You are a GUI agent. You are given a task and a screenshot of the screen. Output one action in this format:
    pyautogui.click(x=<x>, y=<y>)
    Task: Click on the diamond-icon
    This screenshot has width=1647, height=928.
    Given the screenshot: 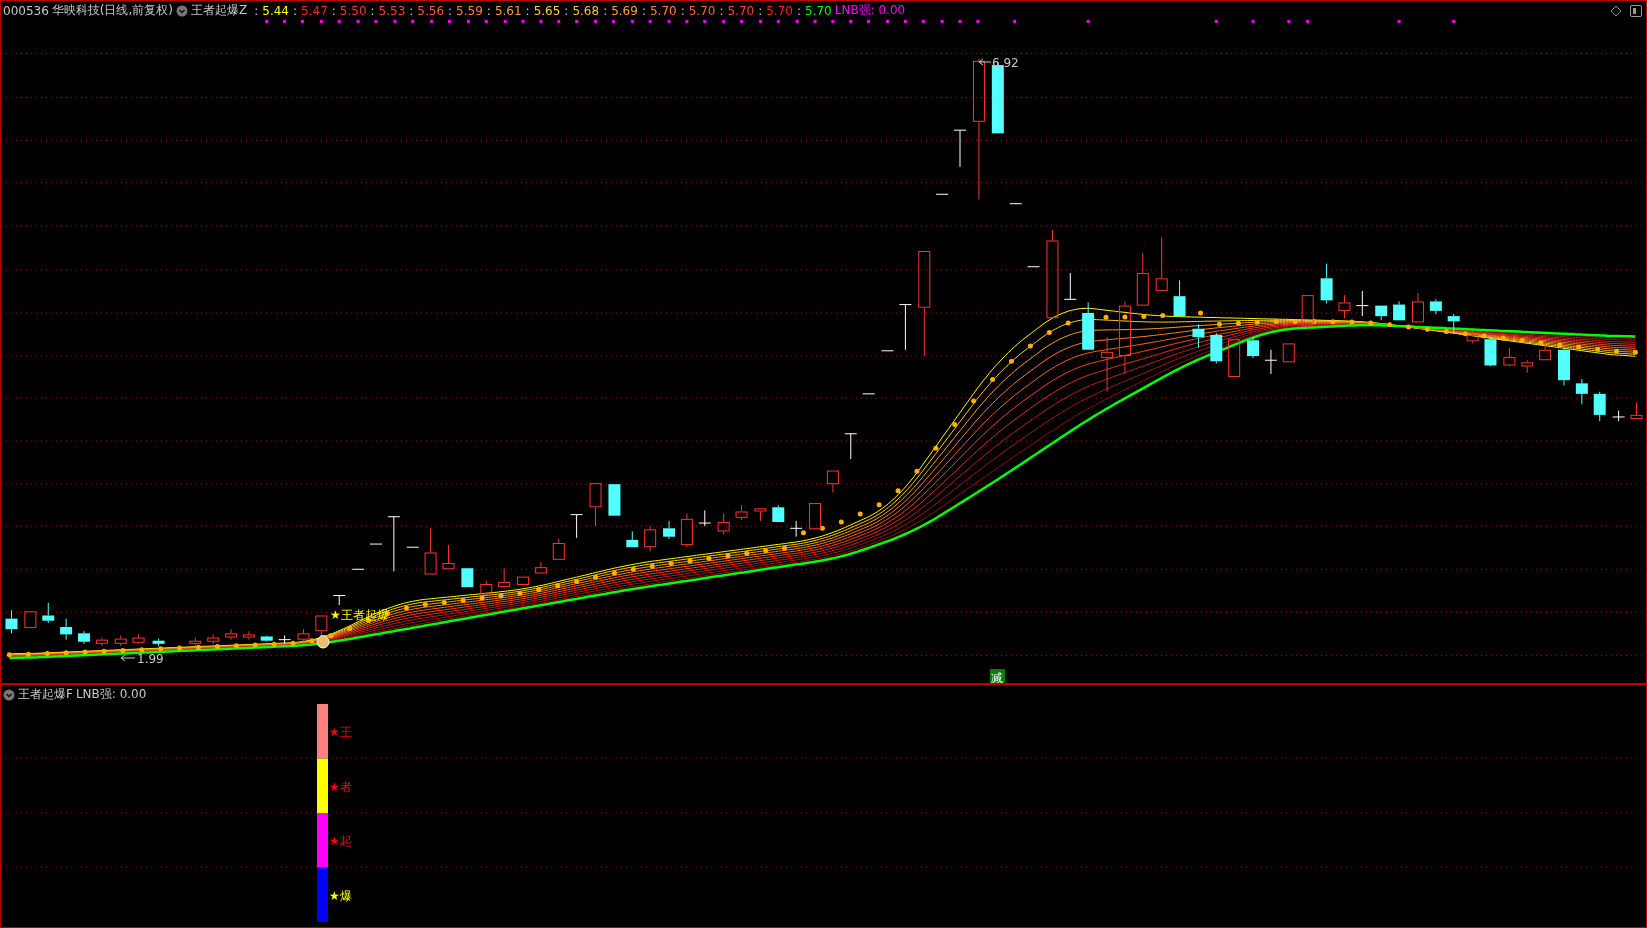 What is the action you would take?
    pyautogui.click(x=1616, y=10)
    